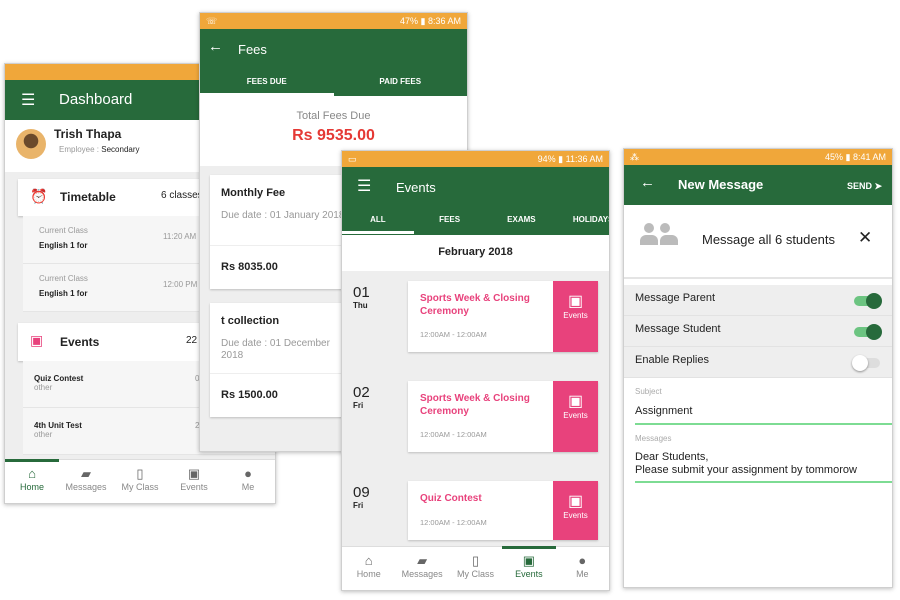  What do you see at coordinates (675, 298) in the screenshot?
I see `toggle-label: Message Parent` at bounding box center [675, 298].